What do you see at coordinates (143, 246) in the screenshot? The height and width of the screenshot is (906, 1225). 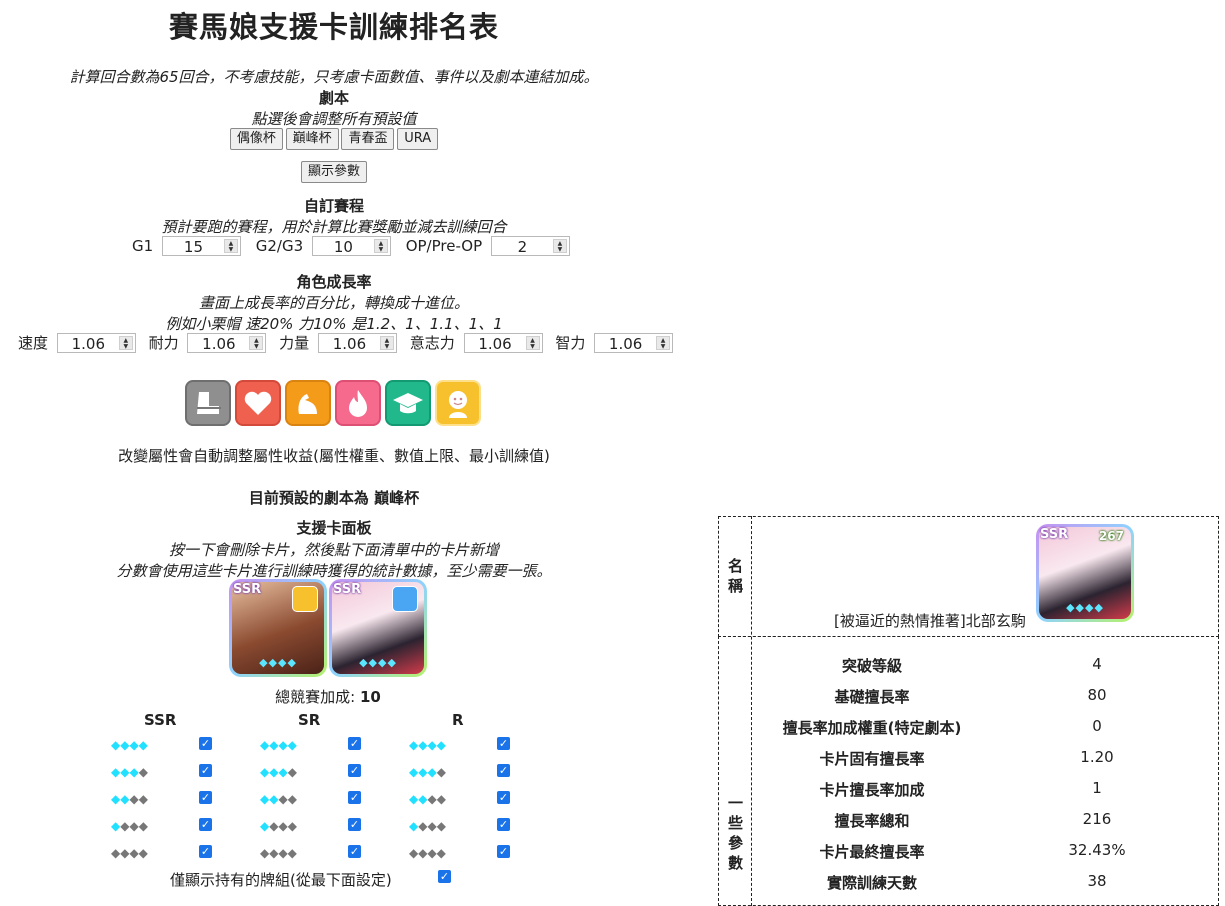 I see `g1-label: G1` at bounding box center [143, 246].